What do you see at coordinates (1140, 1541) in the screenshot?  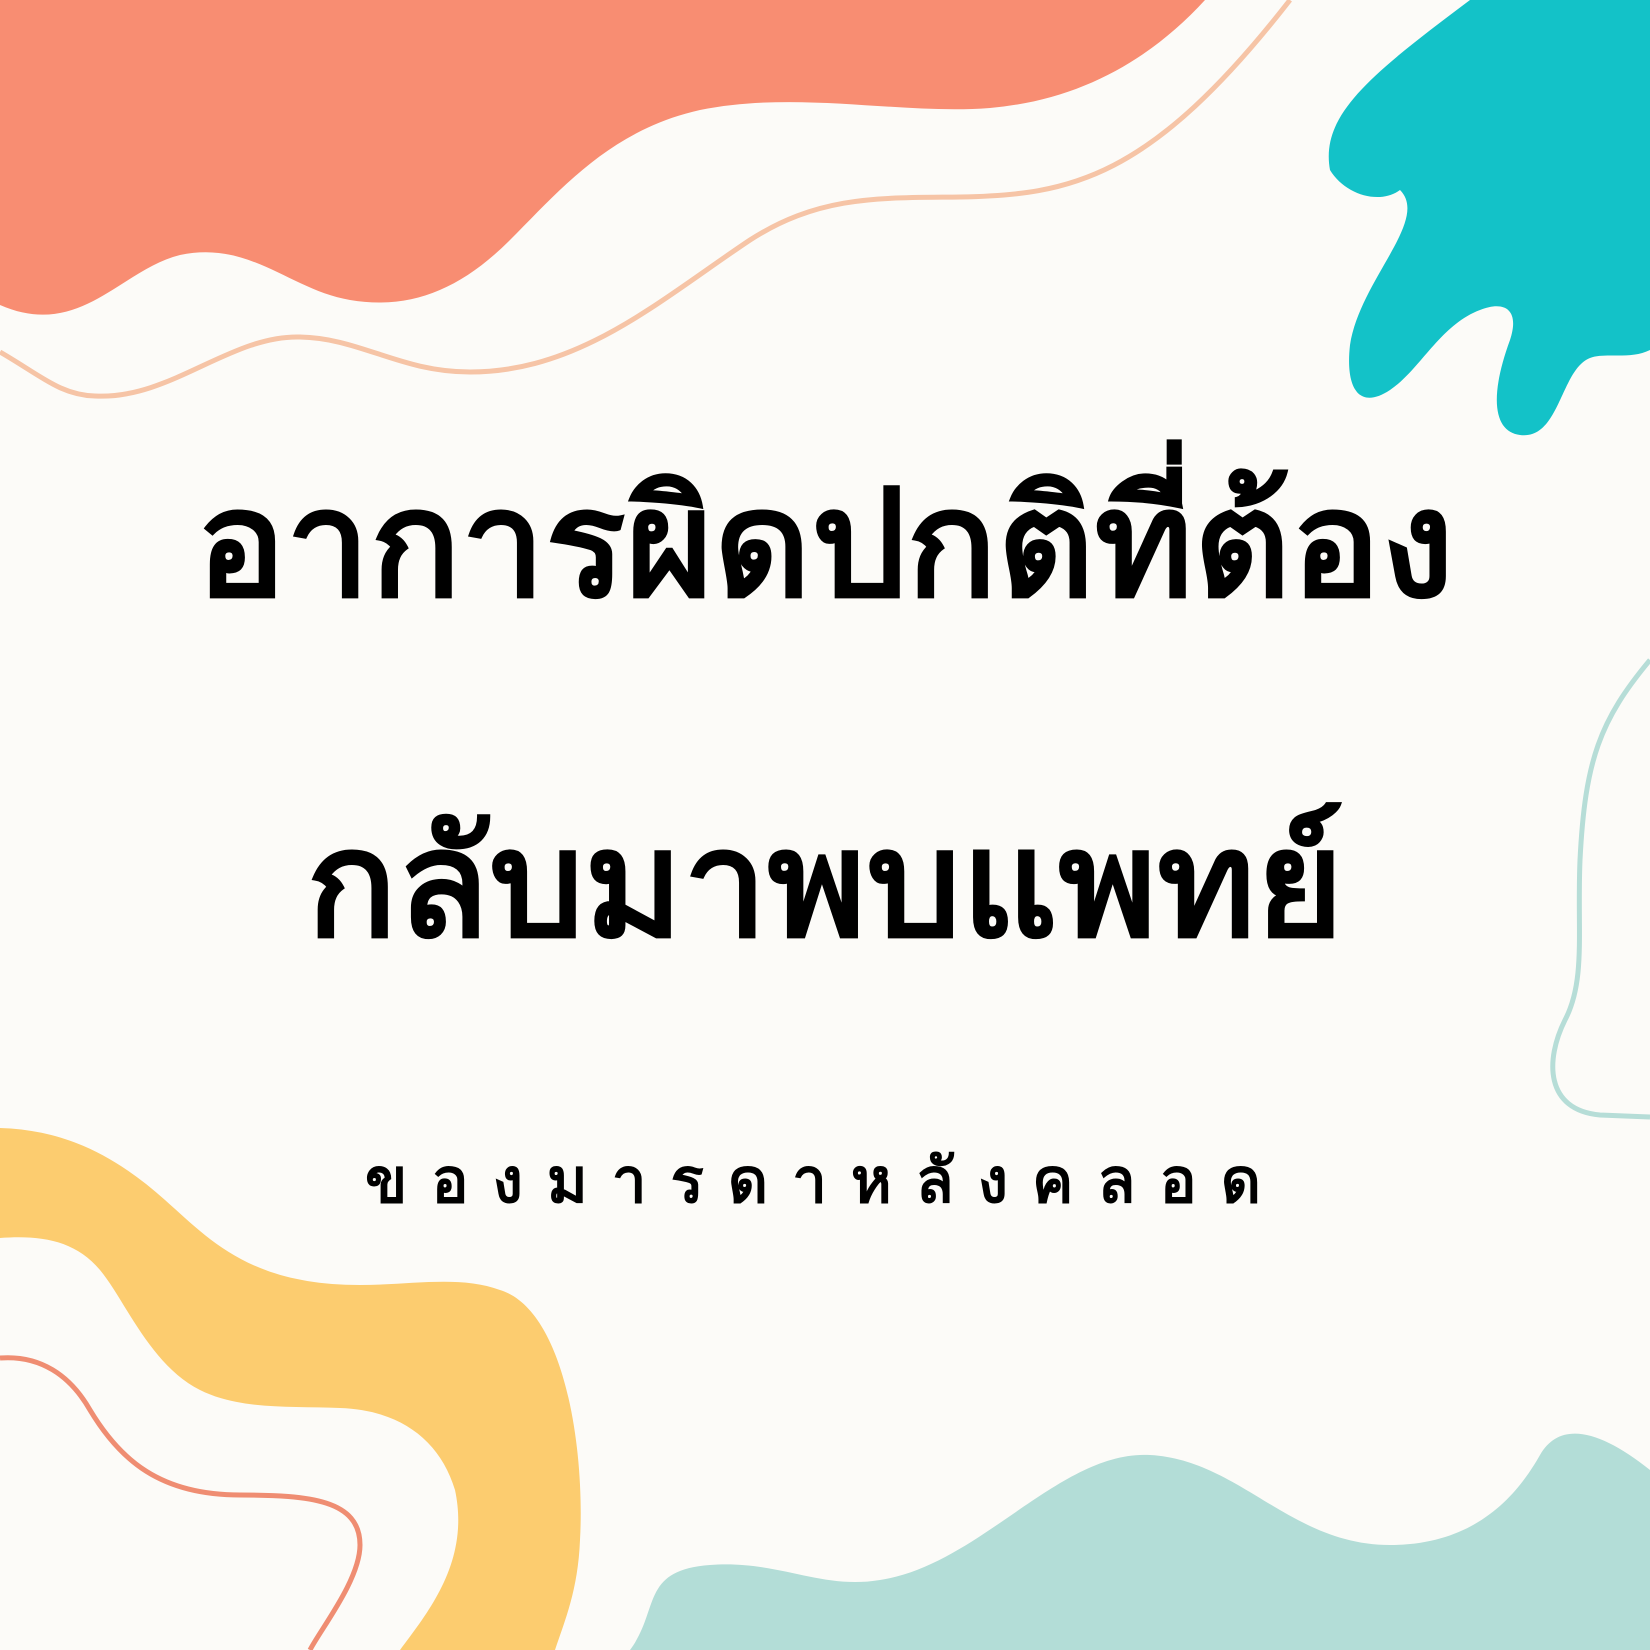 I see `mint-blob` at bounding box center [1140, 1541].